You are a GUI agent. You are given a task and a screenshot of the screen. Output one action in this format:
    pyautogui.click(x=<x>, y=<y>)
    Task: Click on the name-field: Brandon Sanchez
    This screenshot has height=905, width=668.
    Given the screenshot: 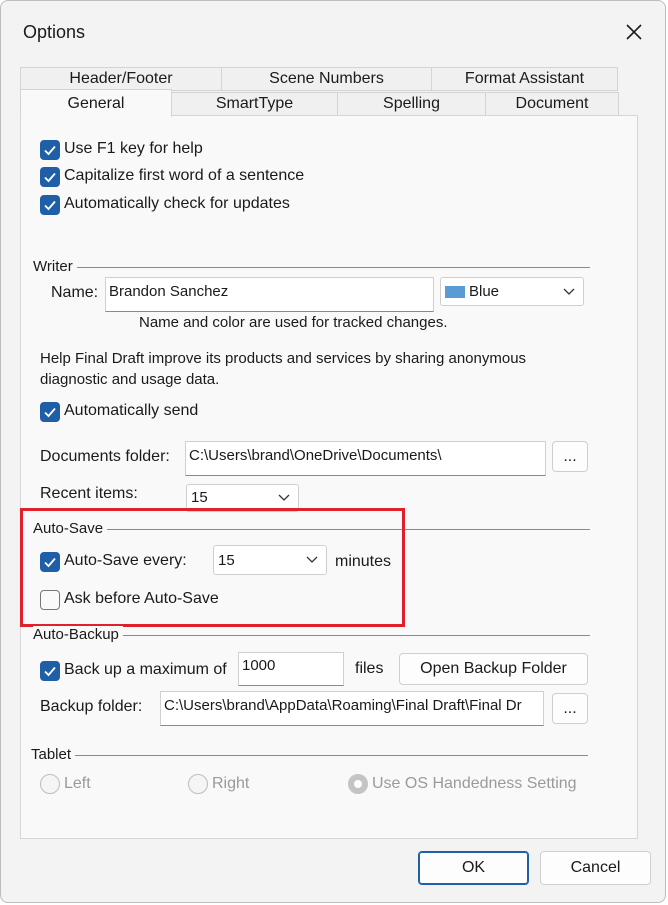 What is the action you would take?
    pyautogui.click(x=269, y=294)
    